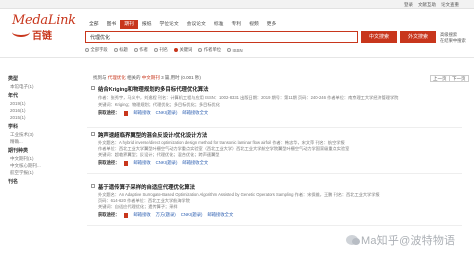 This screenshot has width=474, height=262. I want to click on search-input, so click(221, 37).